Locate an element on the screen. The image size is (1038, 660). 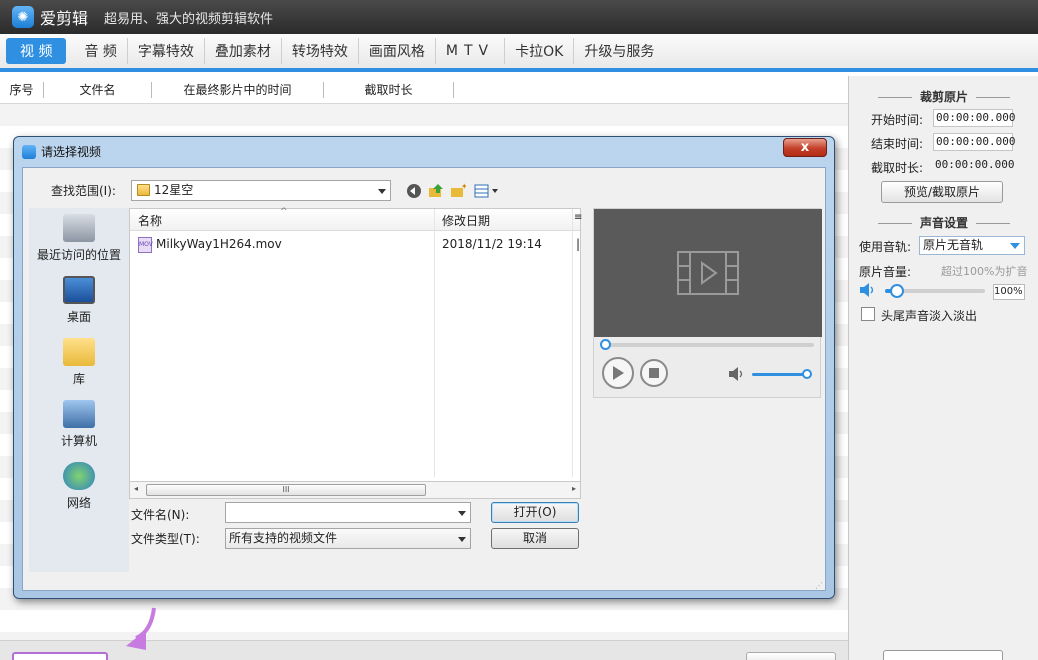
scroll-left-icon: ◂ is located at coordinates (136, 488).